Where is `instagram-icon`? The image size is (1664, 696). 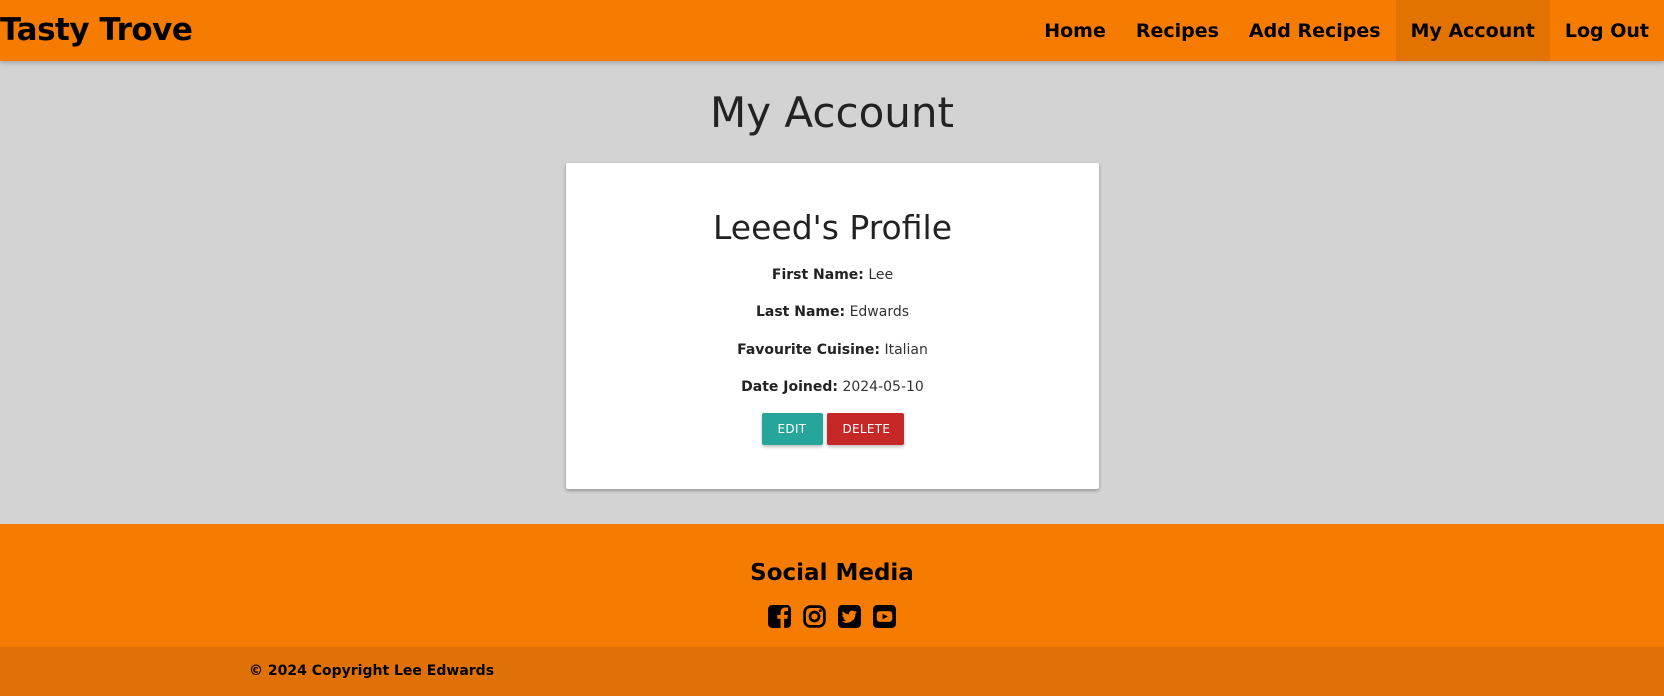 instagram-icon is located at coordinates (814, 616).